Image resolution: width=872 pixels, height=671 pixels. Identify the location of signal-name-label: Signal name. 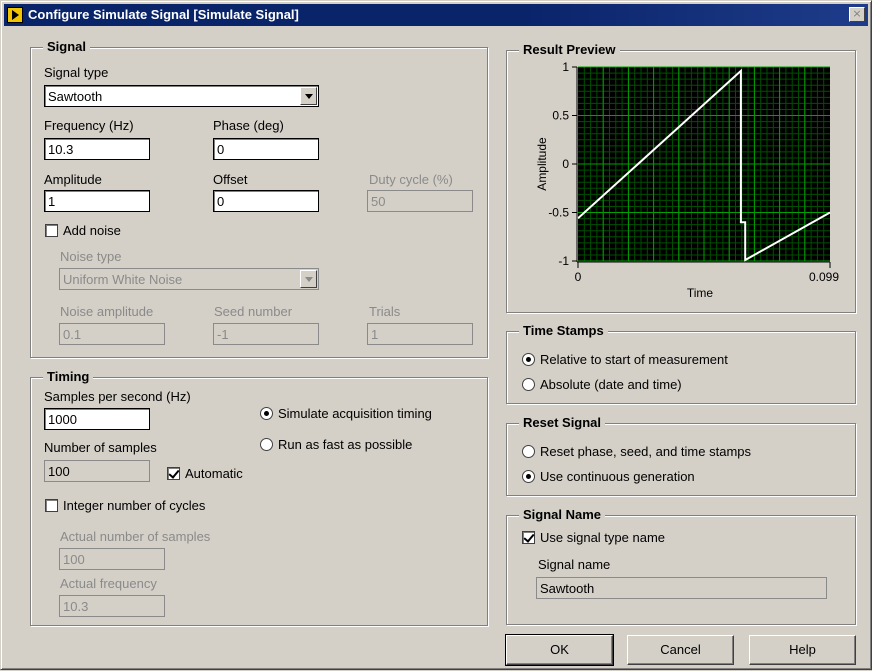
(574, 564).